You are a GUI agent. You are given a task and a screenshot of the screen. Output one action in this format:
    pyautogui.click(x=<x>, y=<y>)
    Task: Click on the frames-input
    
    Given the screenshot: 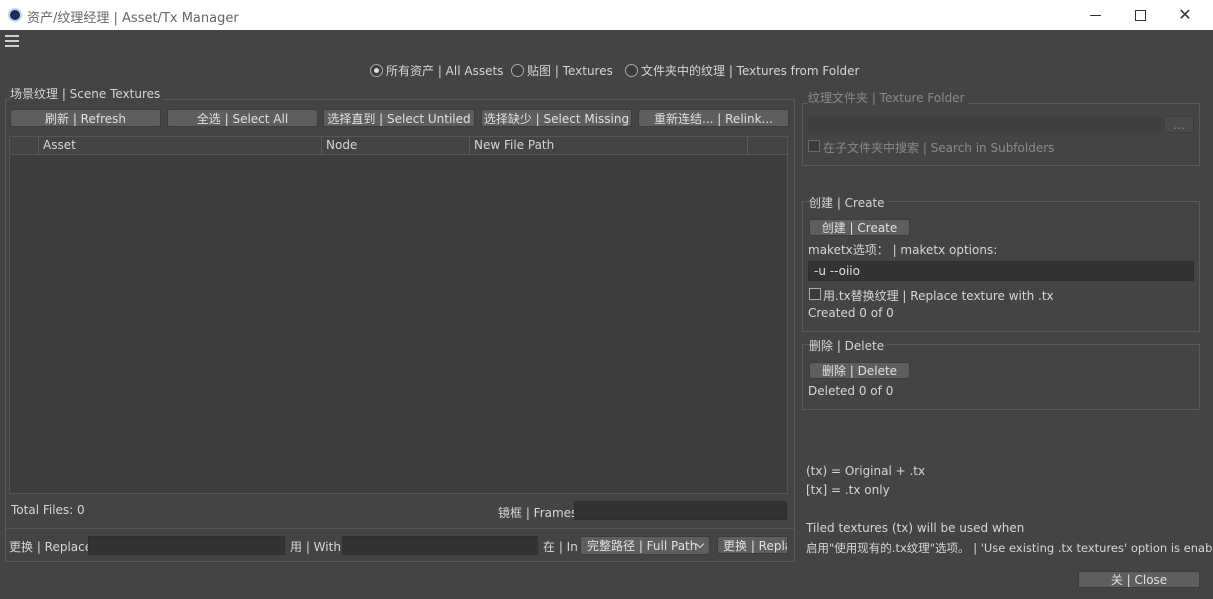 What is the action you would take?
    pyautogui.click(x=680, y=510)
    